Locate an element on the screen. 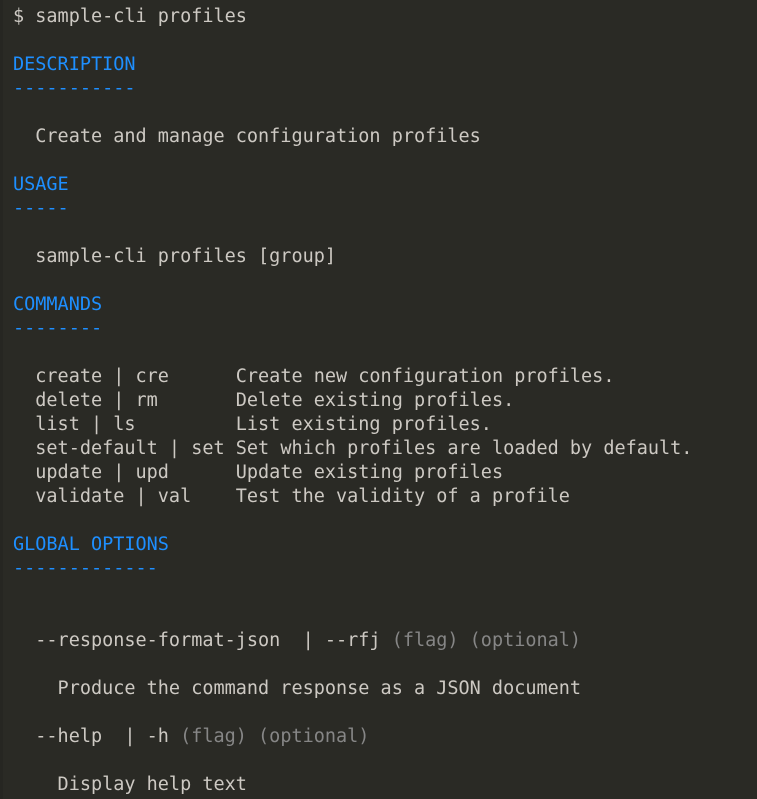  table-row: list | ls List existing profiles. is located at coordinates (380, 425).